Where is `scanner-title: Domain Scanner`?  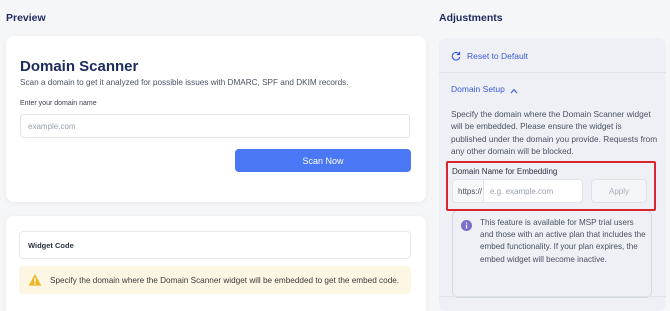 scanner-title: Domain Scanner is located at coordinates (79, 66).